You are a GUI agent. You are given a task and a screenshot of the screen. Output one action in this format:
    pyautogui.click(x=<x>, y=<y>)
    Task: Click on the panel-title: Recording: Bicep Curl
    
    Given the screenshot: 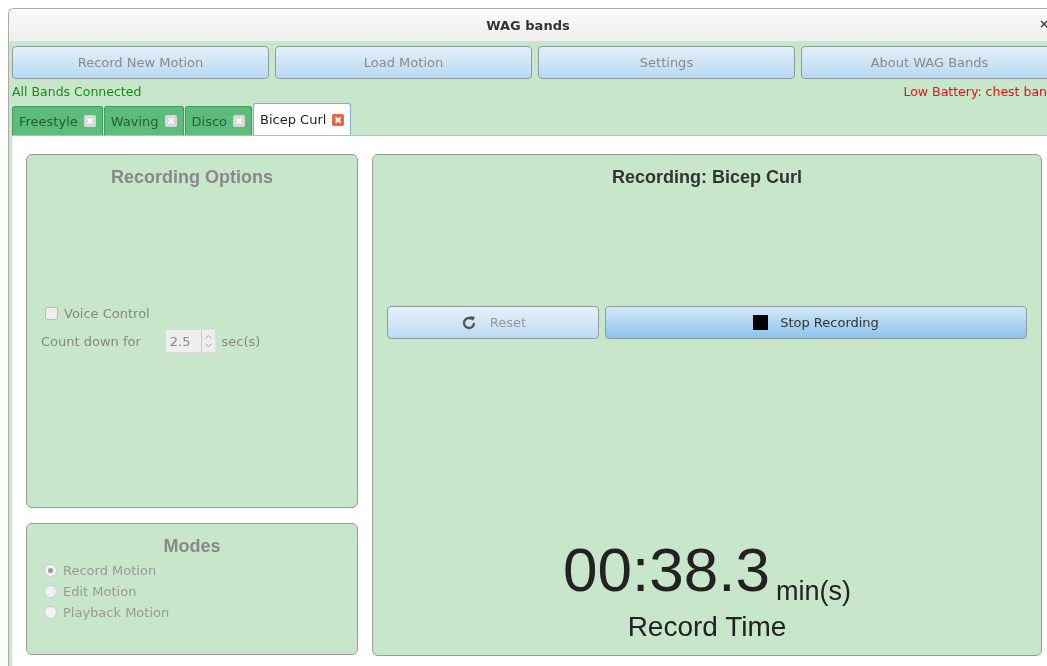 What is the action you would take?
    pyautogui.click(x=707, y=177)
    